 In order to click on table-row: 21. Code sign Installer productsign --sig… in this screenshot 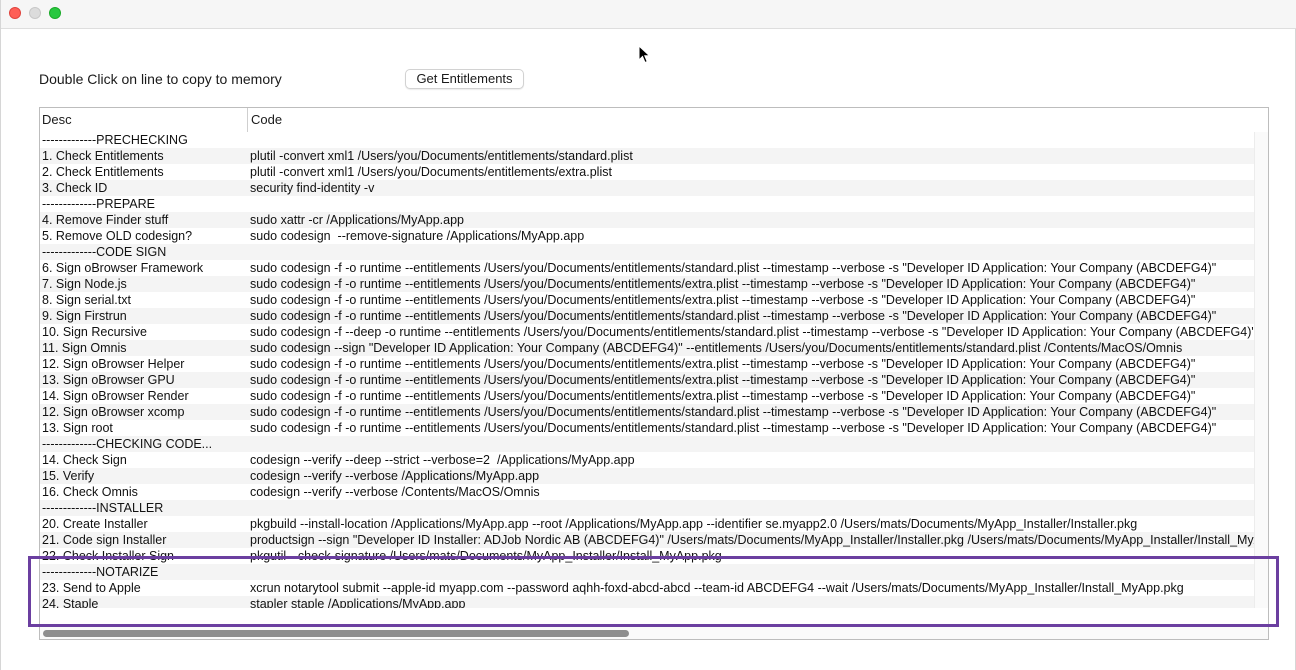, I will do `click(647, 540)`.